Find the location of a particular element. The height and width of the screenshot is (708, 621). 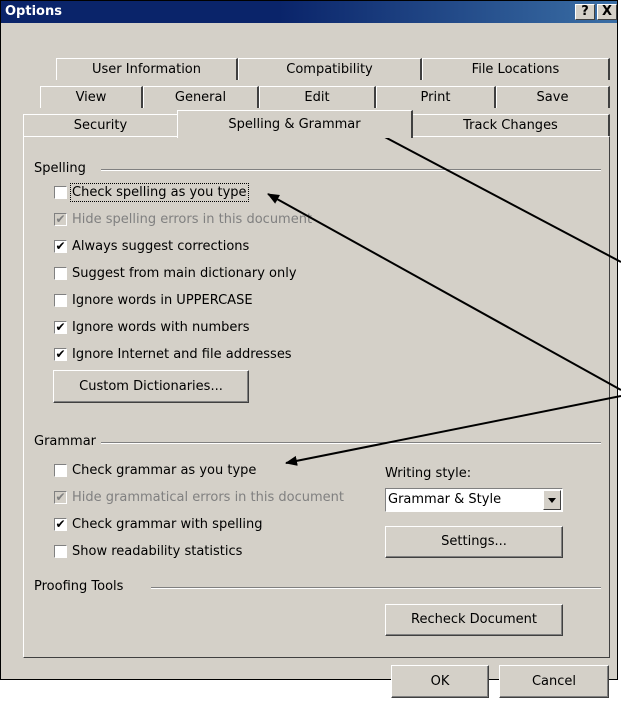

spelling-group-label: Spelling is located at coordinates (60, 168).